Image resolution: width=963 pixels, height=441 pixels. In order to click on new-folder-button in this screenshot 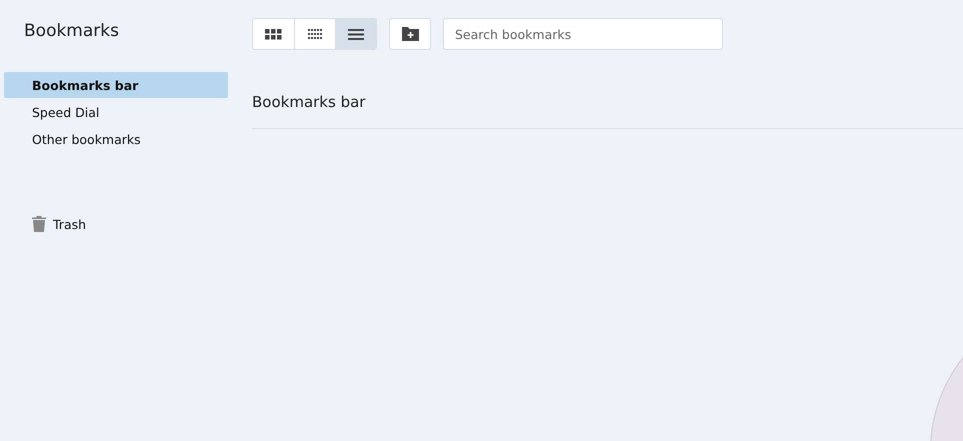, I will do `click(410, 34)`.